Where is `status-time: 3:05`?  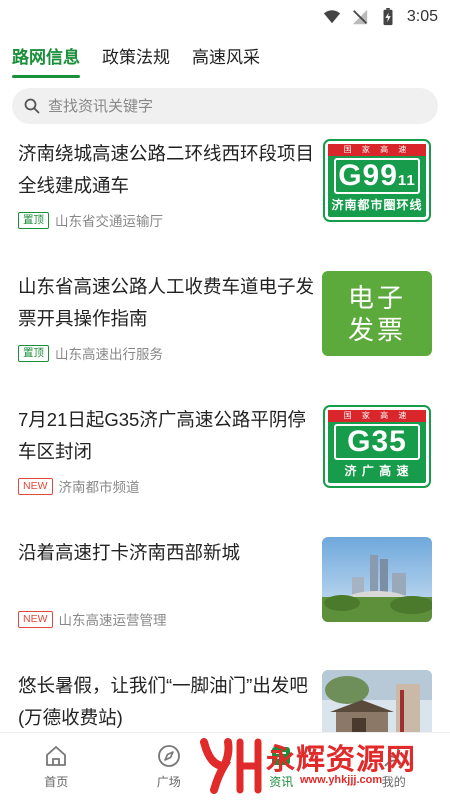
status-time: 3:05 is located at coordinates (422, 16).